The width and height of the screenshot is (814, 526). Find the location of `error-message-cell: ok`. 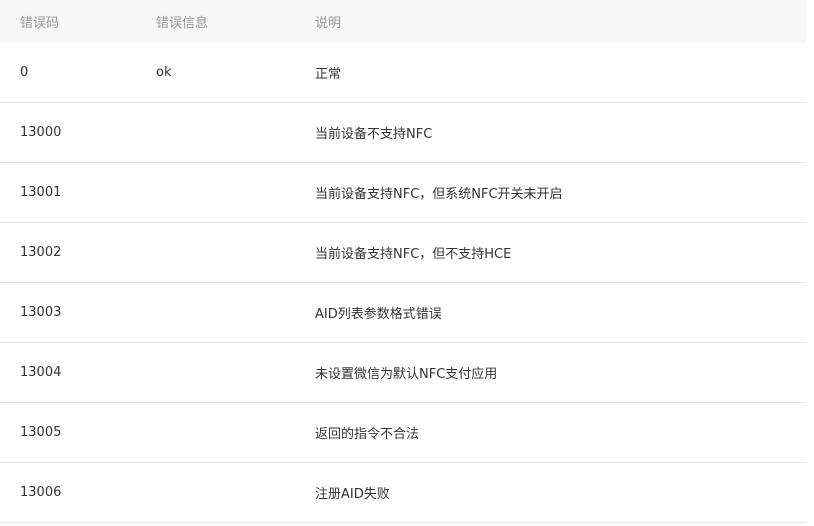

error-message-cell: ok is located at coordinates (215, 73).